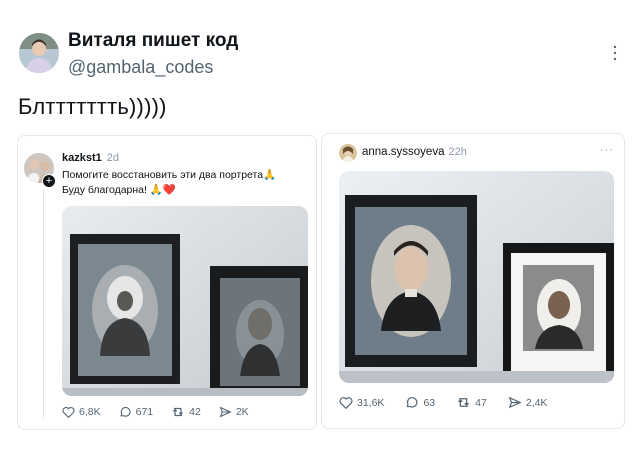  I want to click on thread-line, so click(43, 304).